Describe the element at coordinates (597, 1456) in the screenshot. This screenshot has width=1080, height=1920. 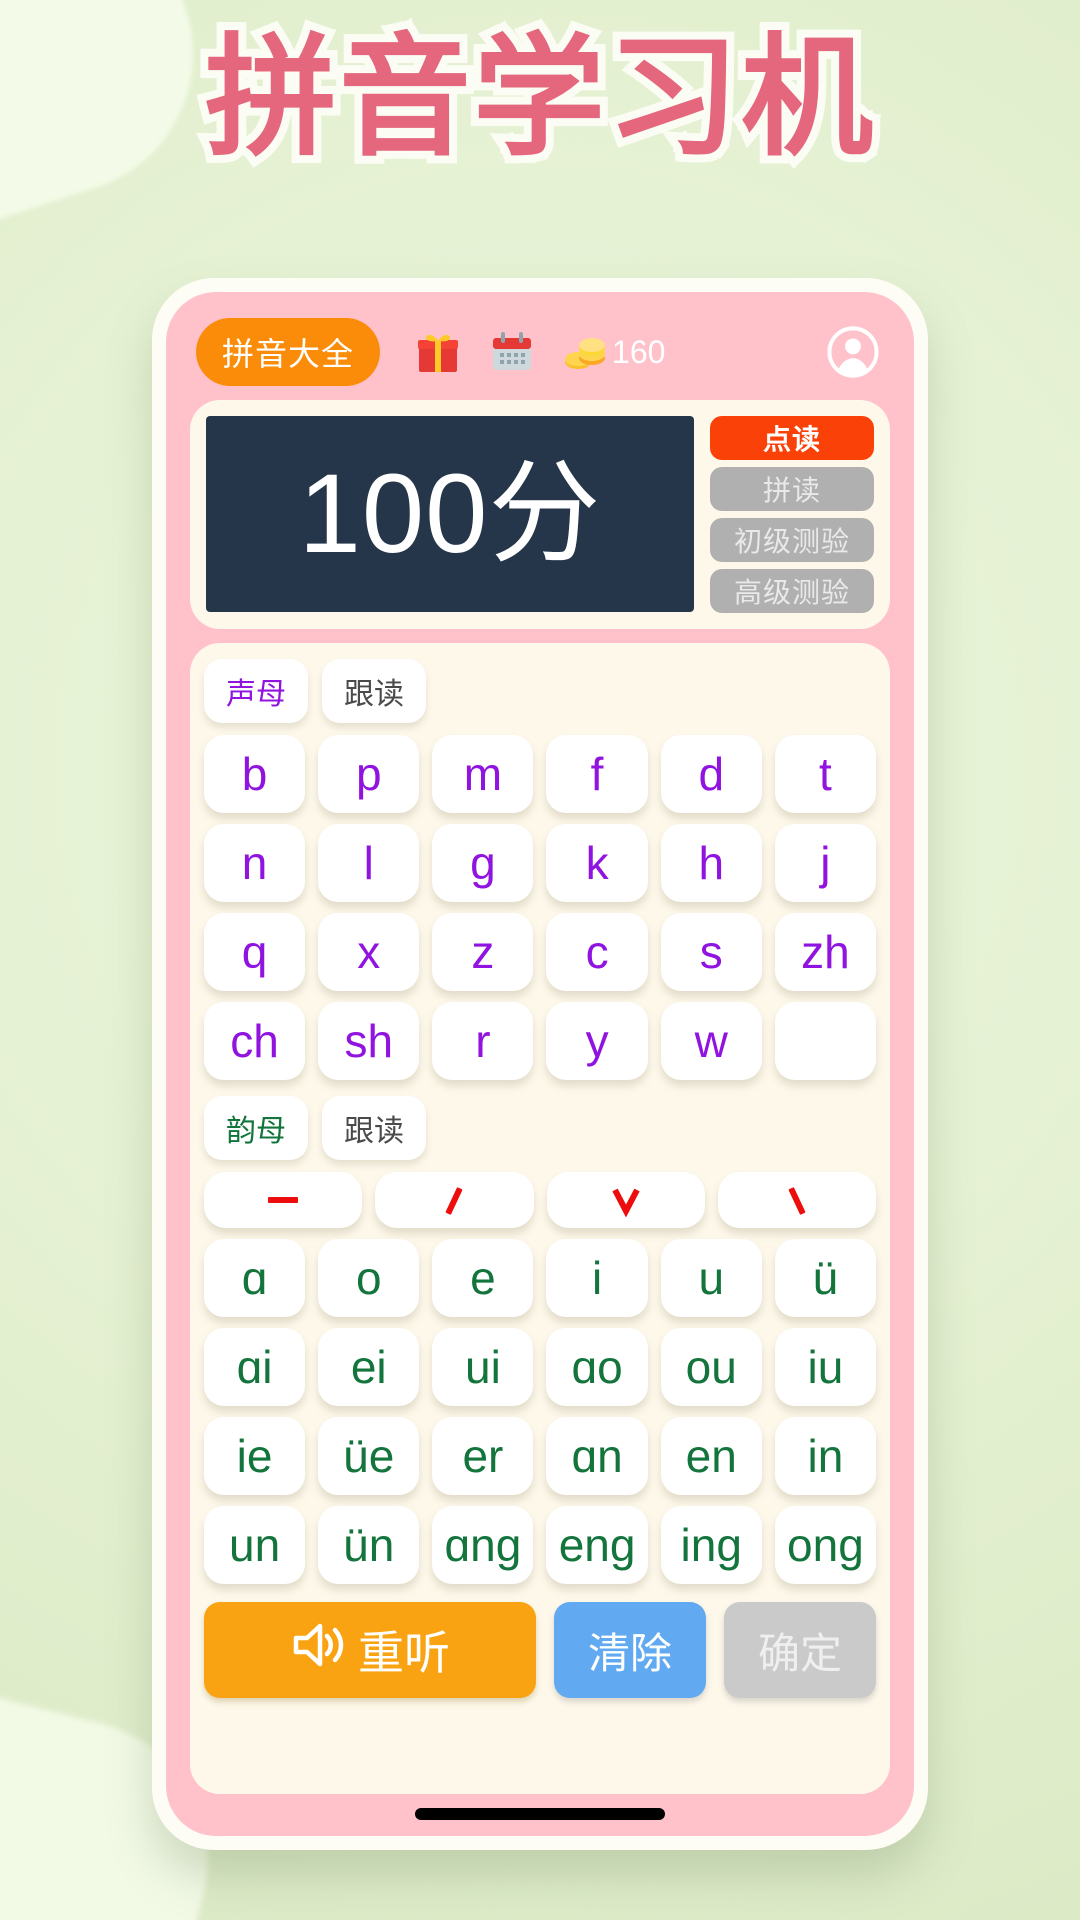
I see `key-vowel: ɑn` at that location.